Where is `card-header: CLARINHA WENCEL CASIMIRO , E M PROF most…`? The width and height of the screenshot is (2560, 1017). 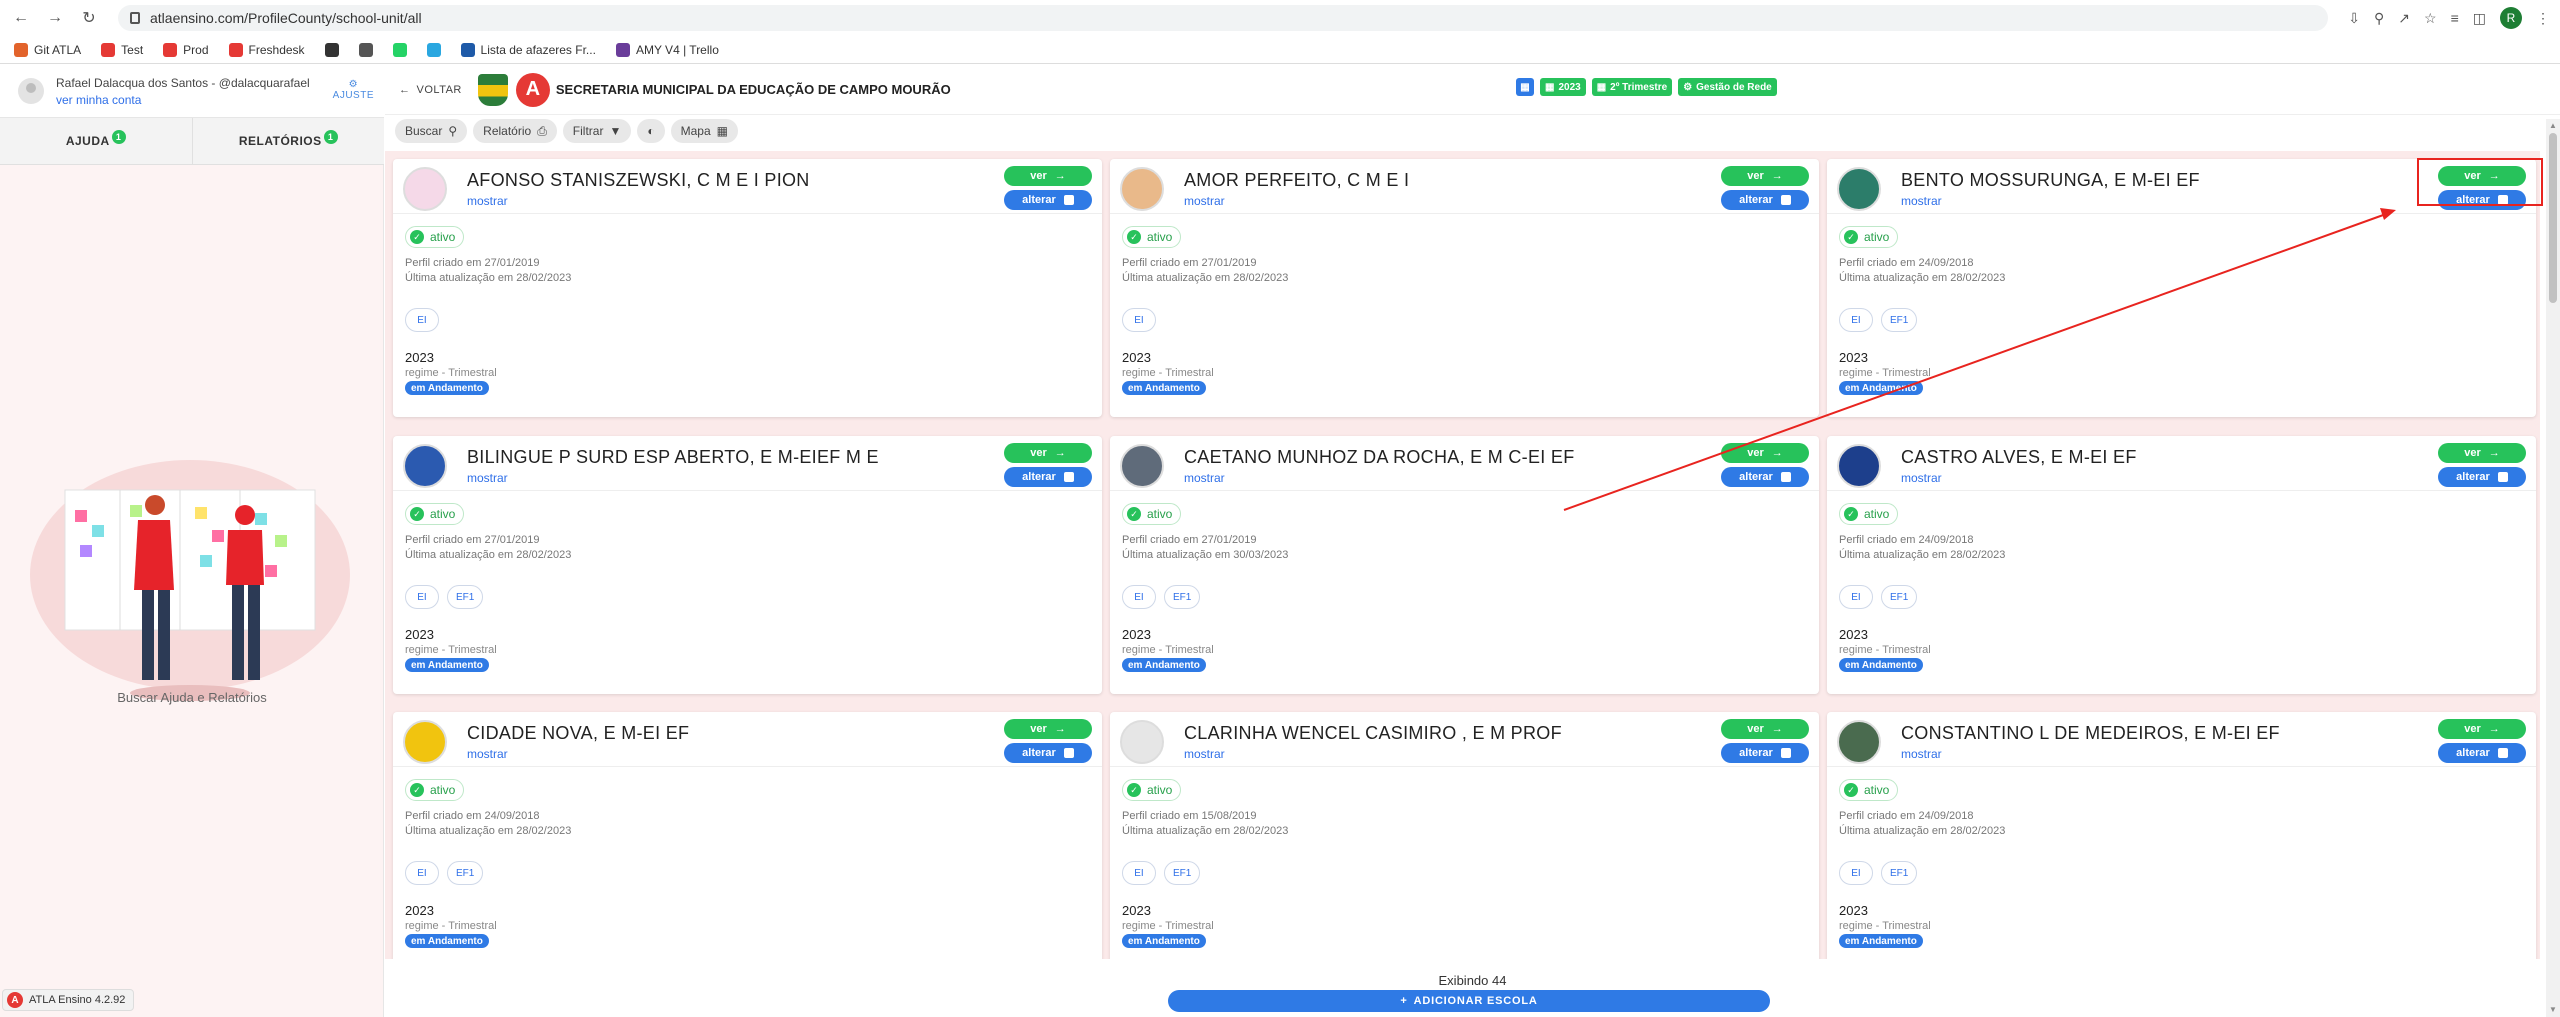 card-header: CLARINHA WENCEL CASIMIRO , E M PROF most… is located at coordinates (1464, 739).